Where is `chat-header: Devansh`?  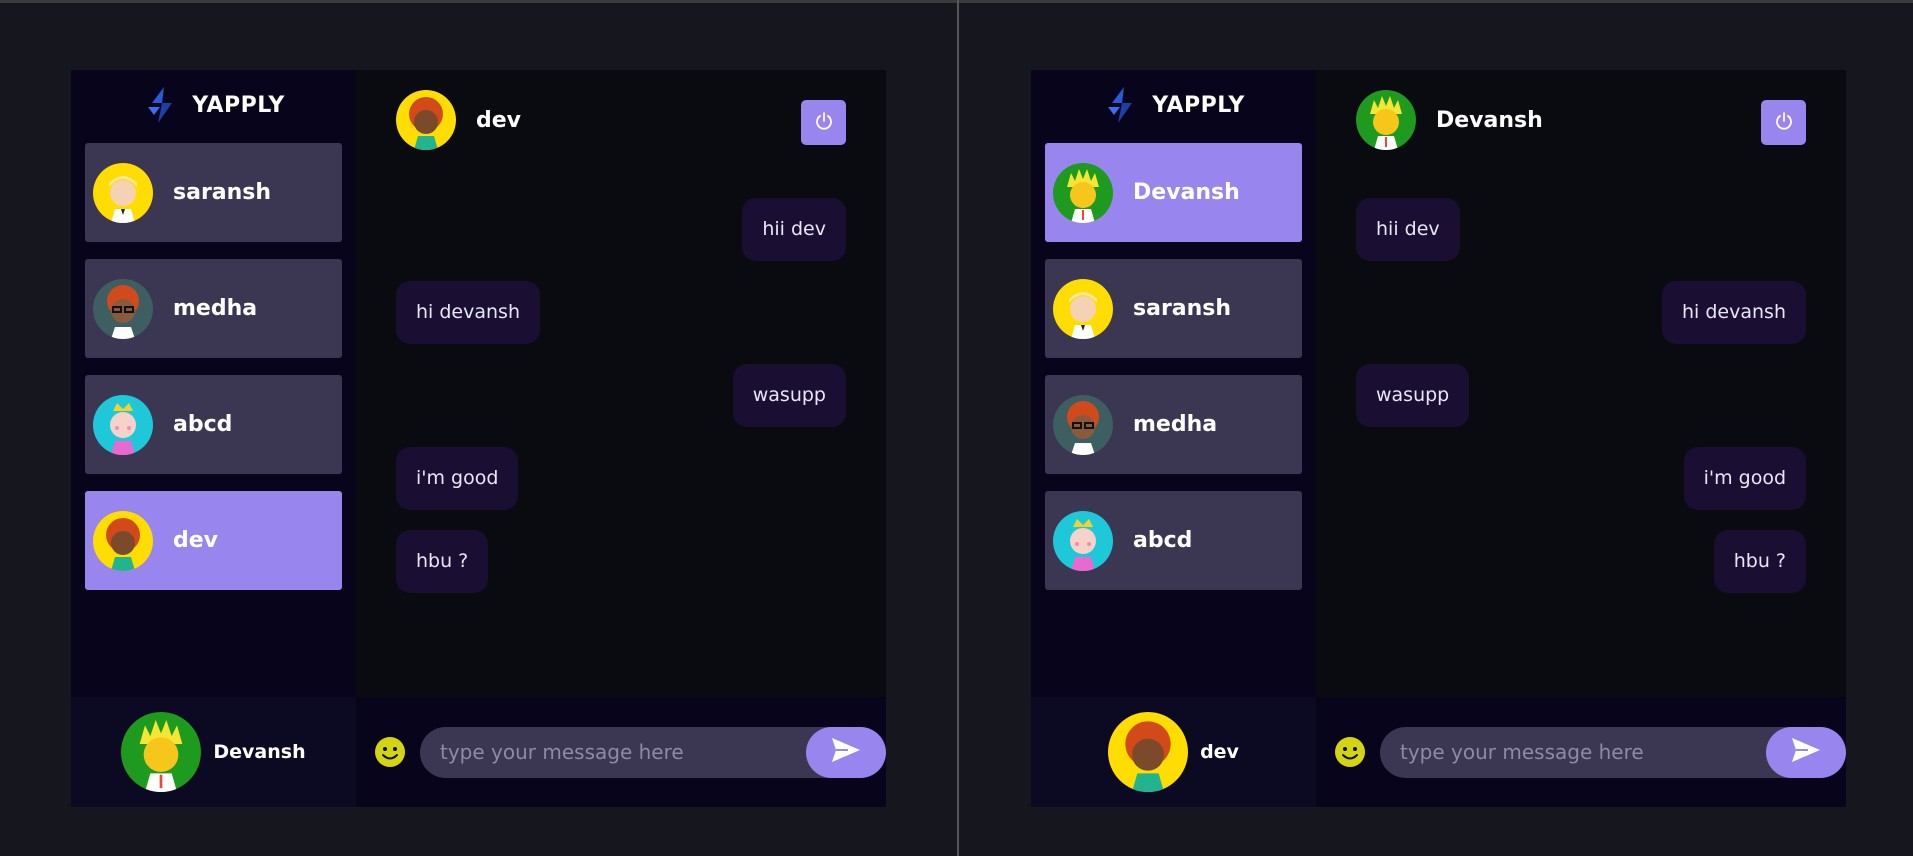
chat-header: Devansh is located at coordinates (1581, 120).